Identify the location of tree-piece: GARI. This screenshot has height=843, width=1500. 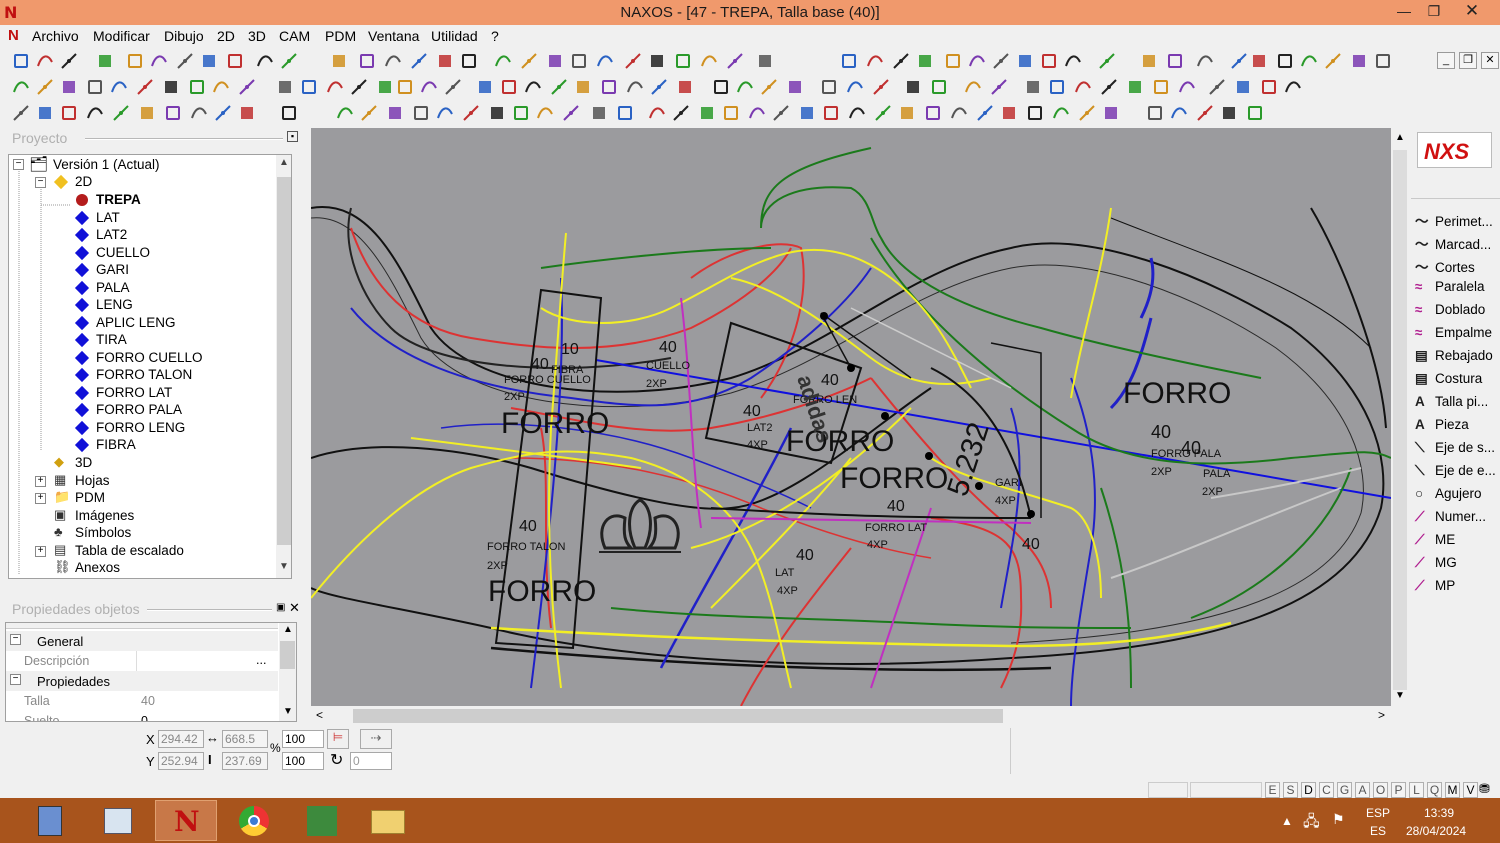
(112, 269).